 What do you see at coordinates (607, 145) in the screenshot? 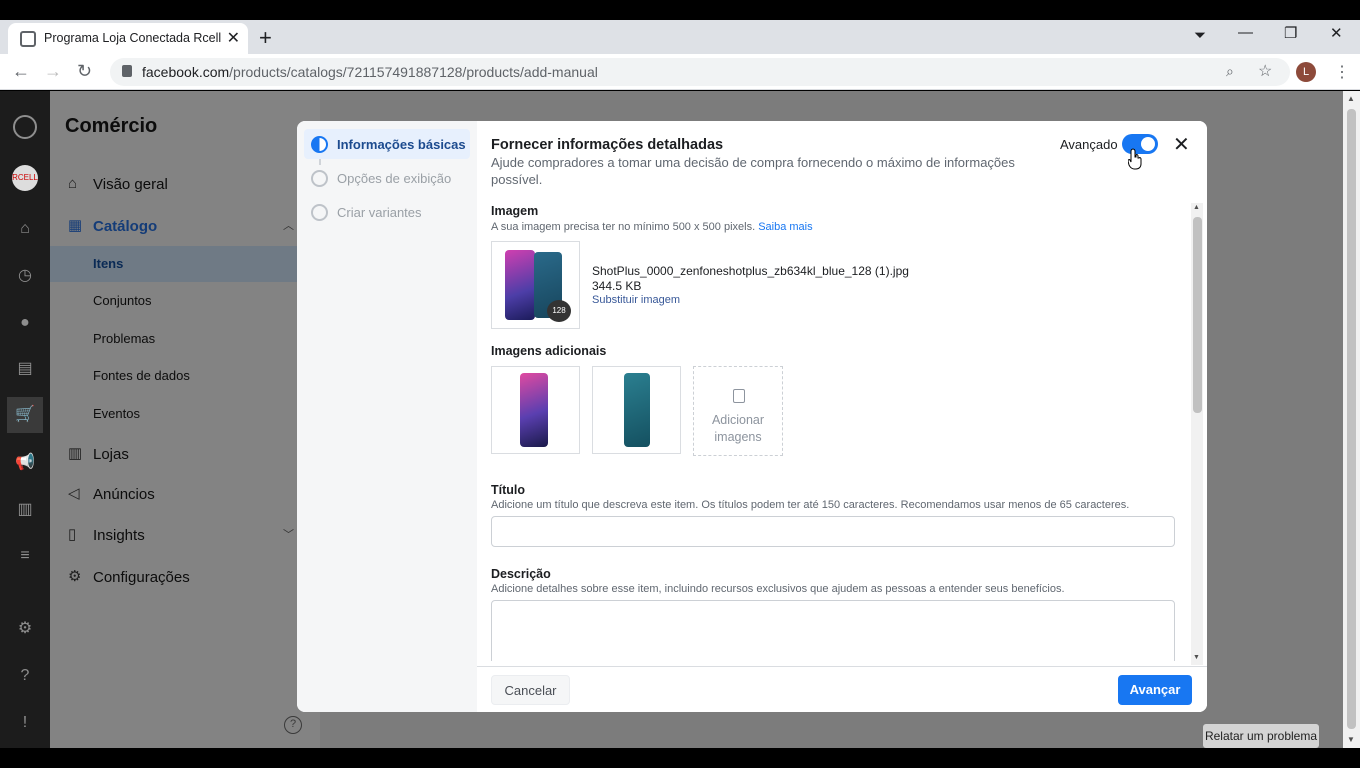
I see `dialog-title: Fornecer informações detalhadas` at bounding box center [607, 145].